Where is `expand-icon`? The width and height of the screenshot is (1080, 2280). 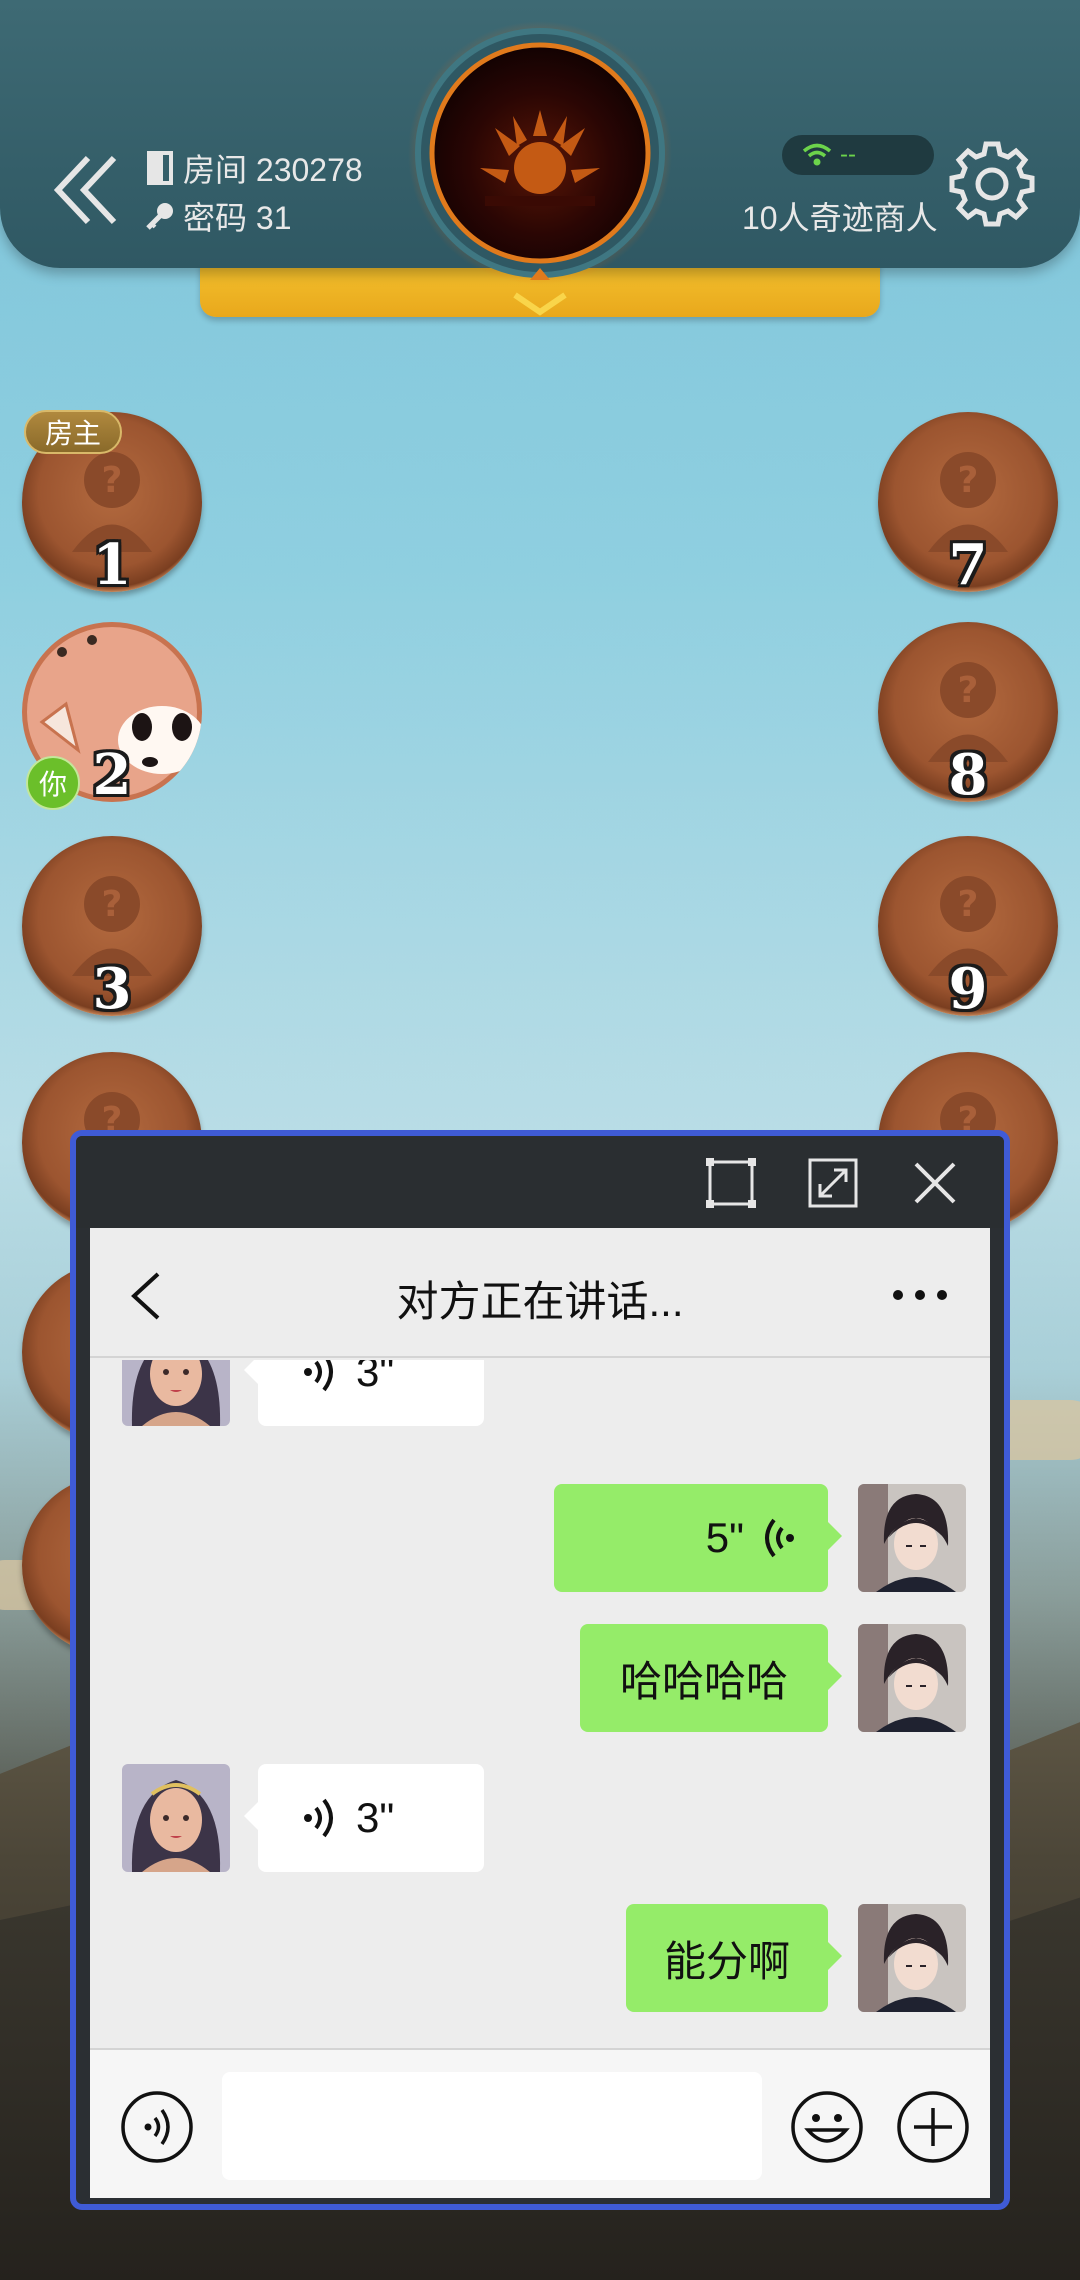
expand-icon is located at coordinates (833, 1183).